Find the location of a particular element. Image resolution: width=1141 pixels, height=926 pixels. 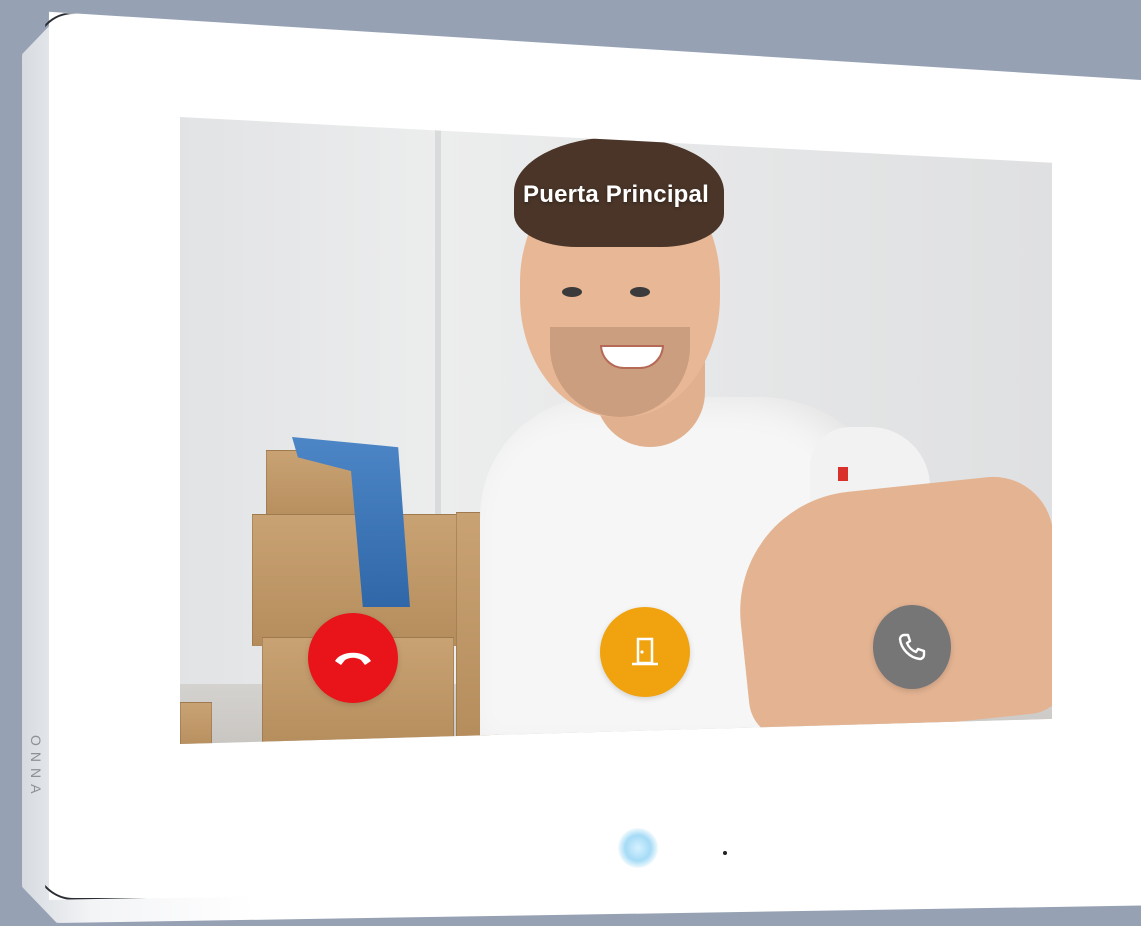

caller-name: Puerta Principal is located at coordinates (616, 194).